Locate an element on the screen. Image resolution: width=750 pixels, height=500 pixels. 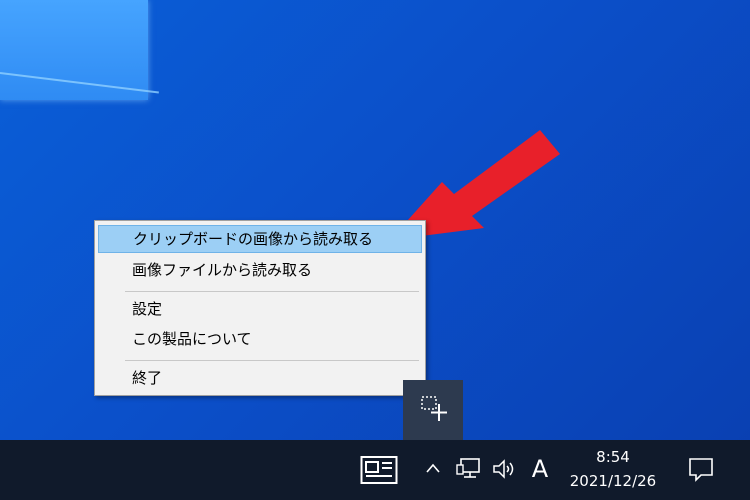
menu-item-about: この製品について is located at coordinates (260, 339).